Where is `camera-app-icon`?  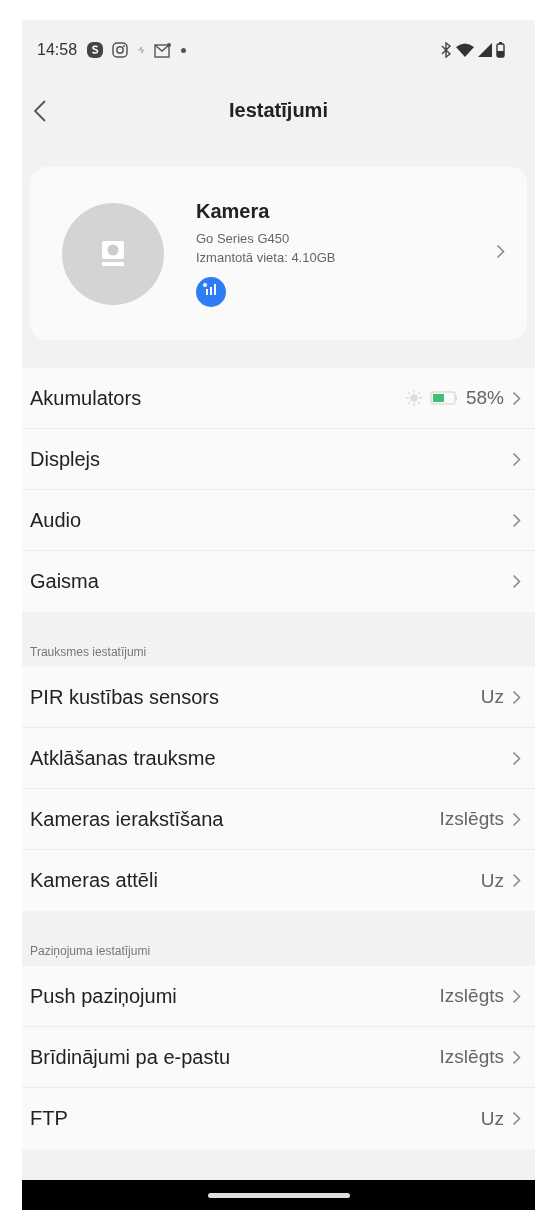 camera-app-icon is located at coordinates (120, 50).